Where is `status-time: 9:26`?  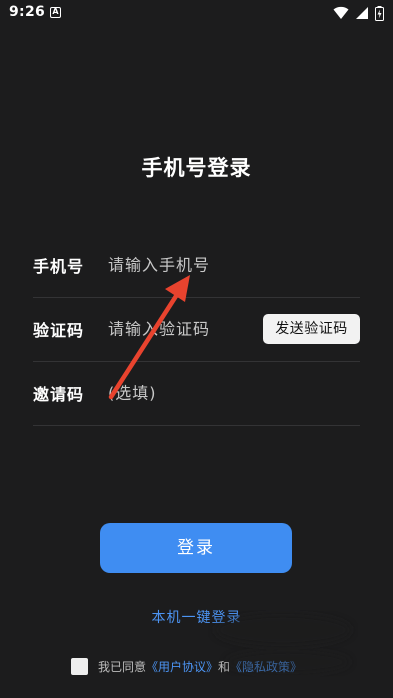
status-time: 9:26 is located at coordinates (27, 12).